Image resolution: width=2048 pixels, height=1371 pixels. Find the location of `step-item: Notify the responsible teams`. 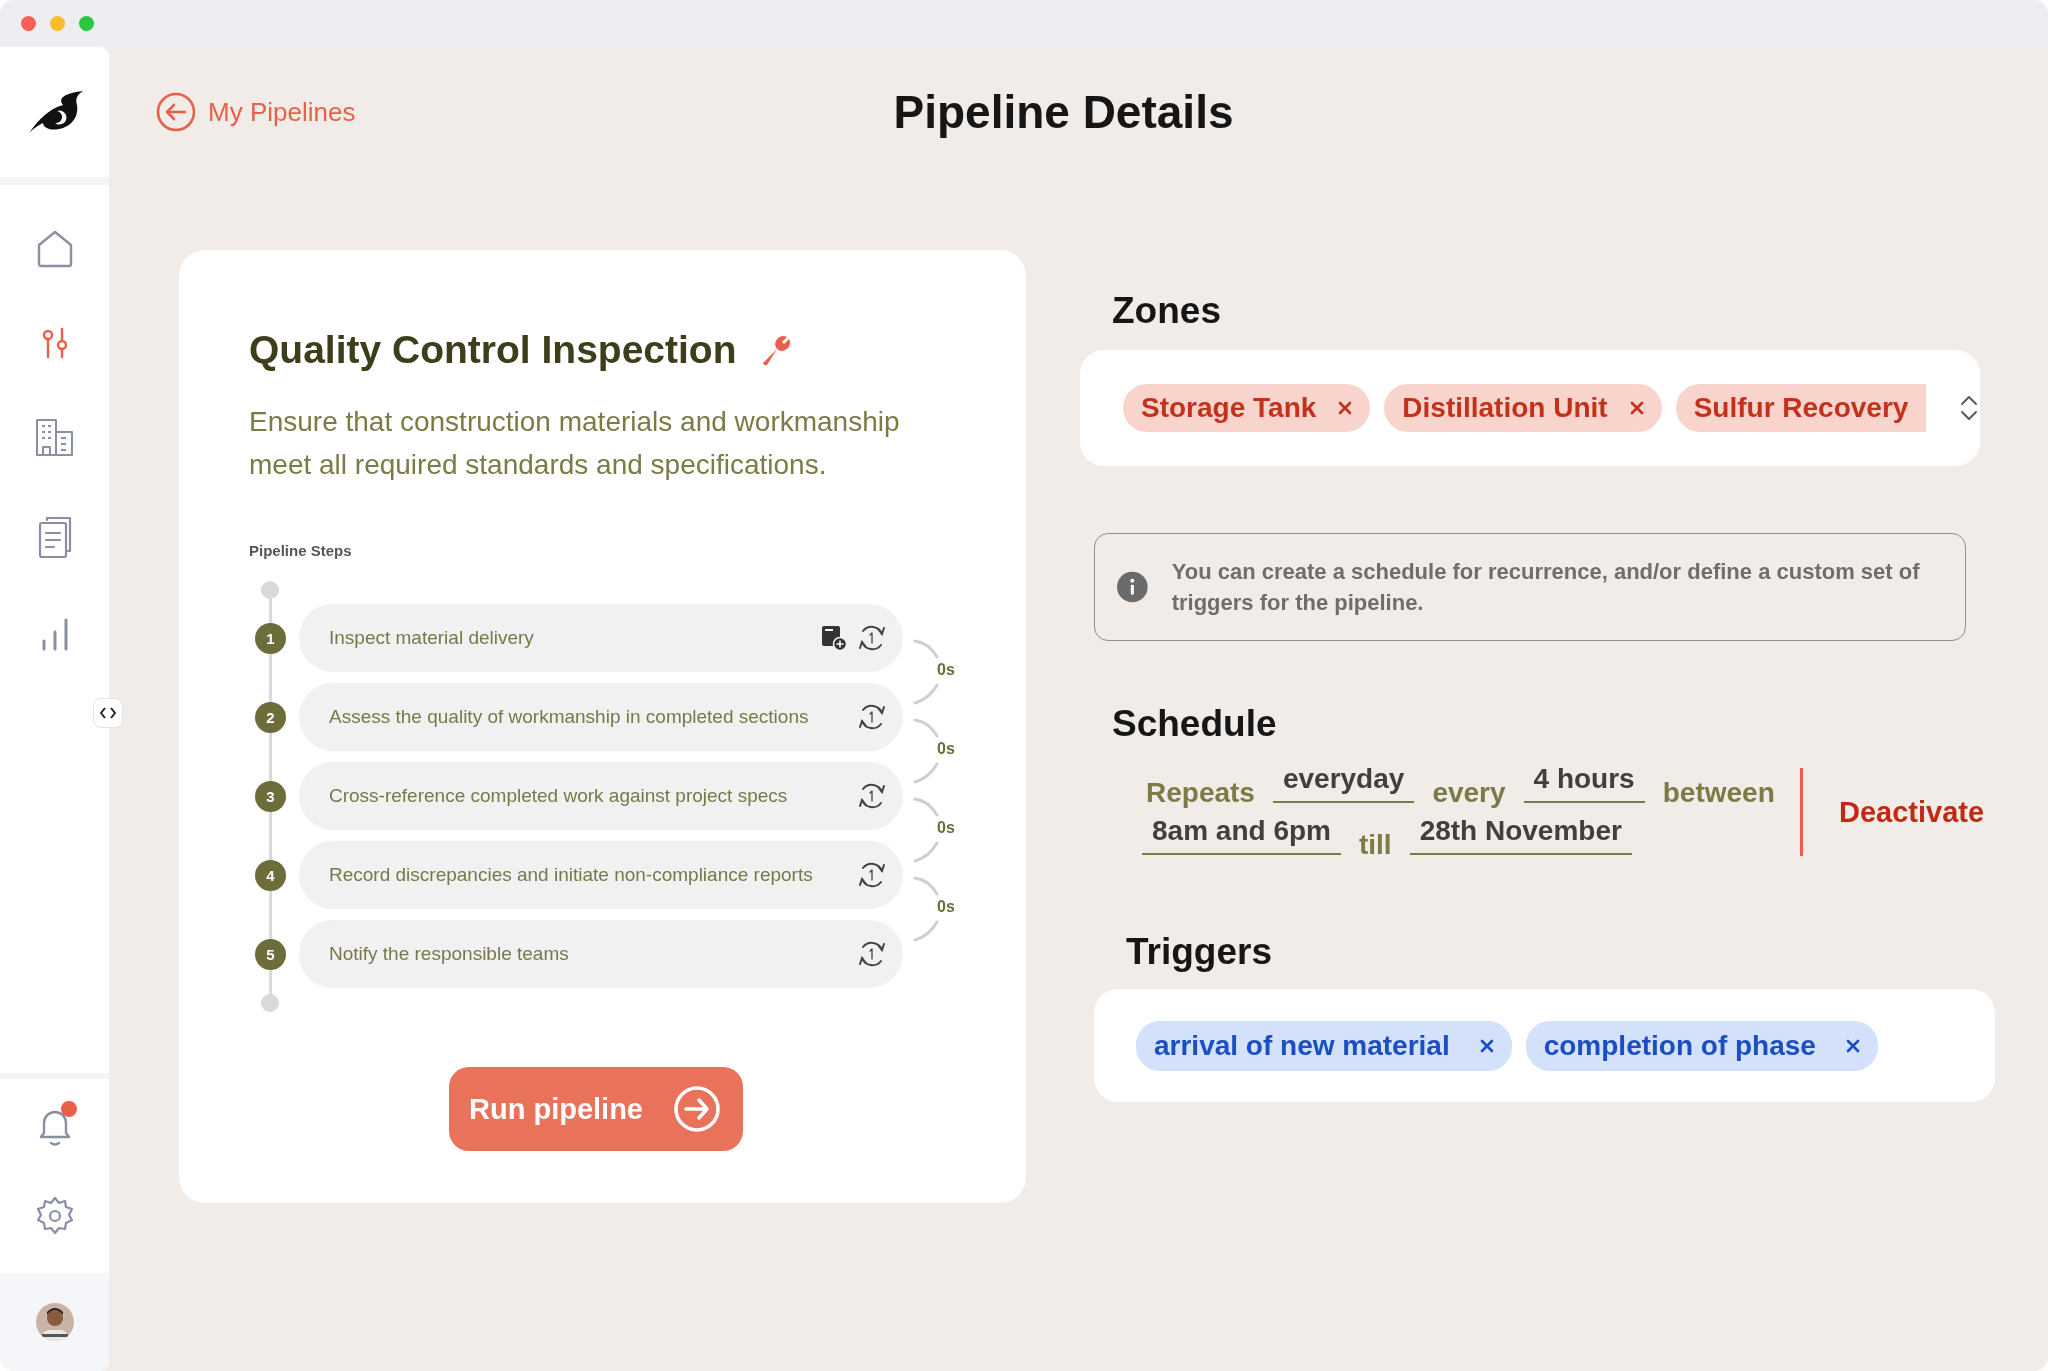

step-item: Notify the responsible teams is located at coordinates (601, 954).